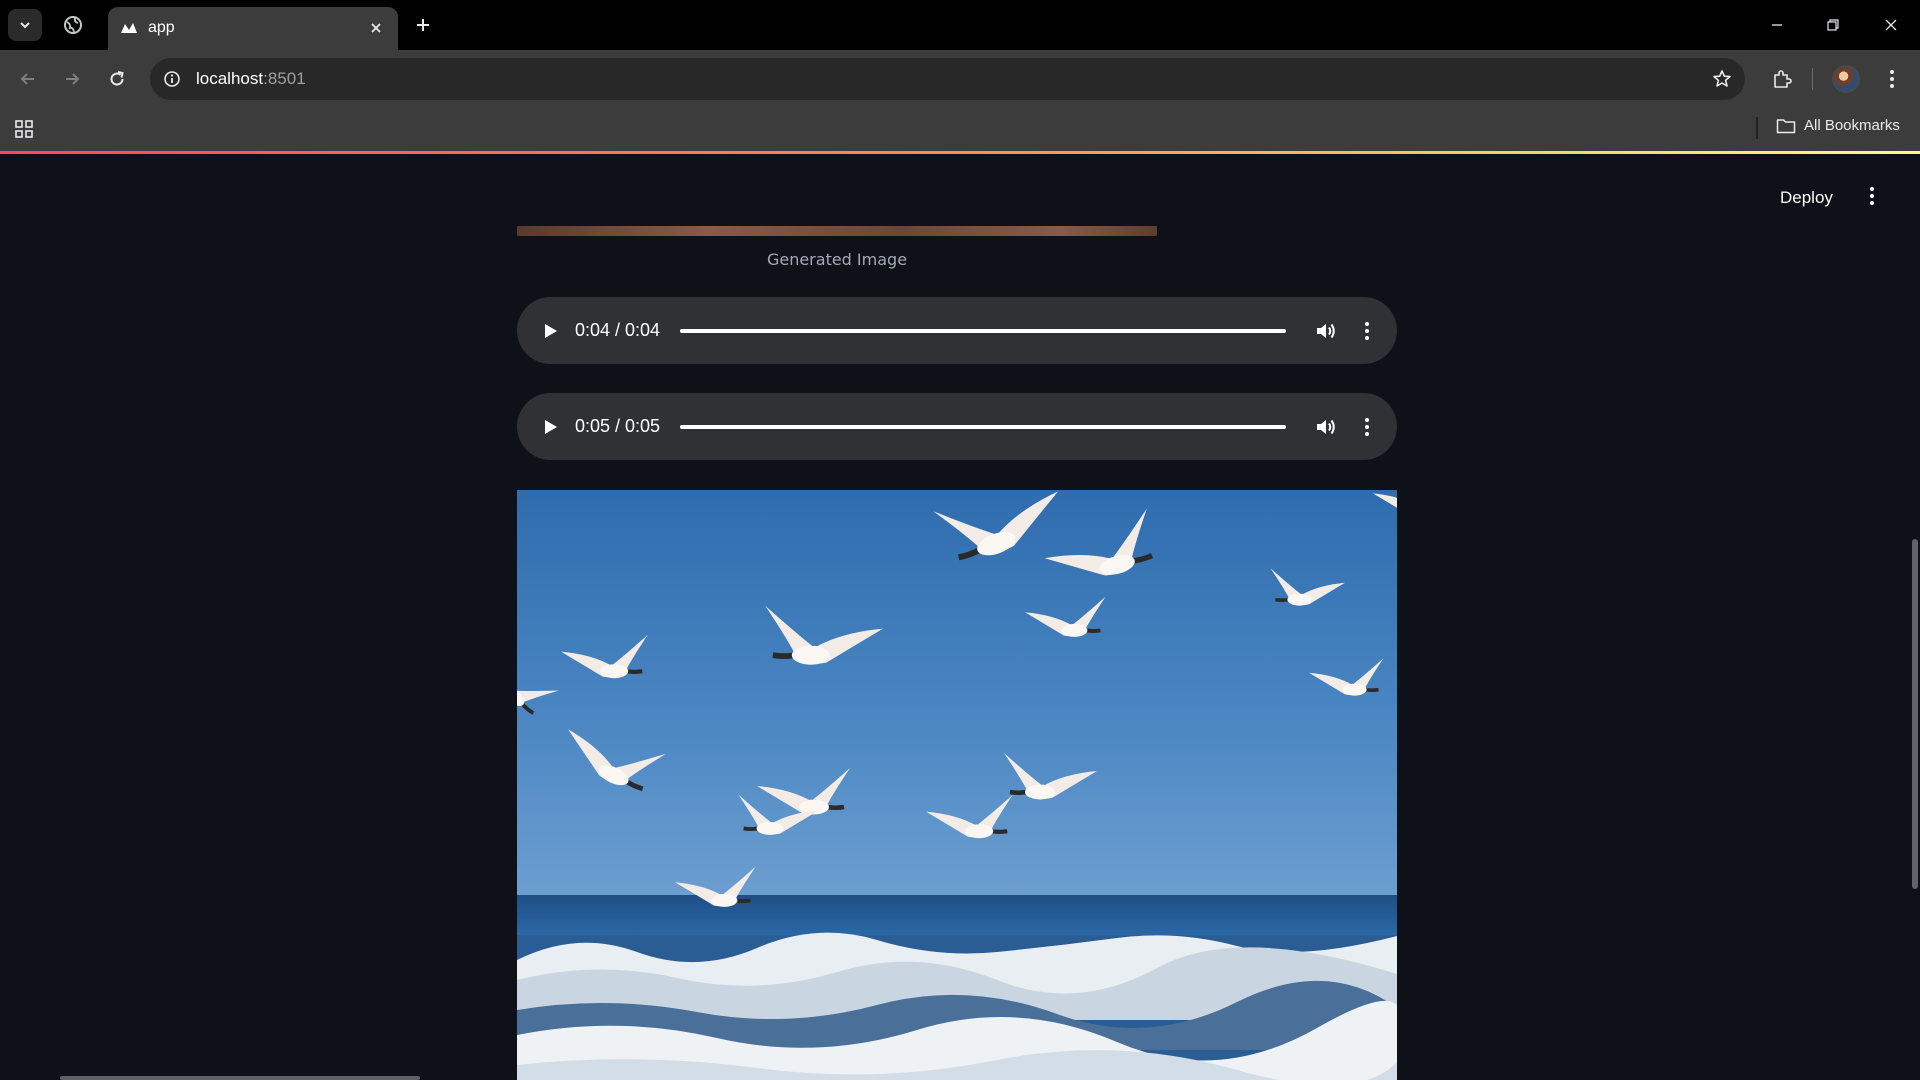  What do you see at coordinates (1812, 79) in the screenshot?
I see `toolbar-divider` at bounding box center [1812, 79].